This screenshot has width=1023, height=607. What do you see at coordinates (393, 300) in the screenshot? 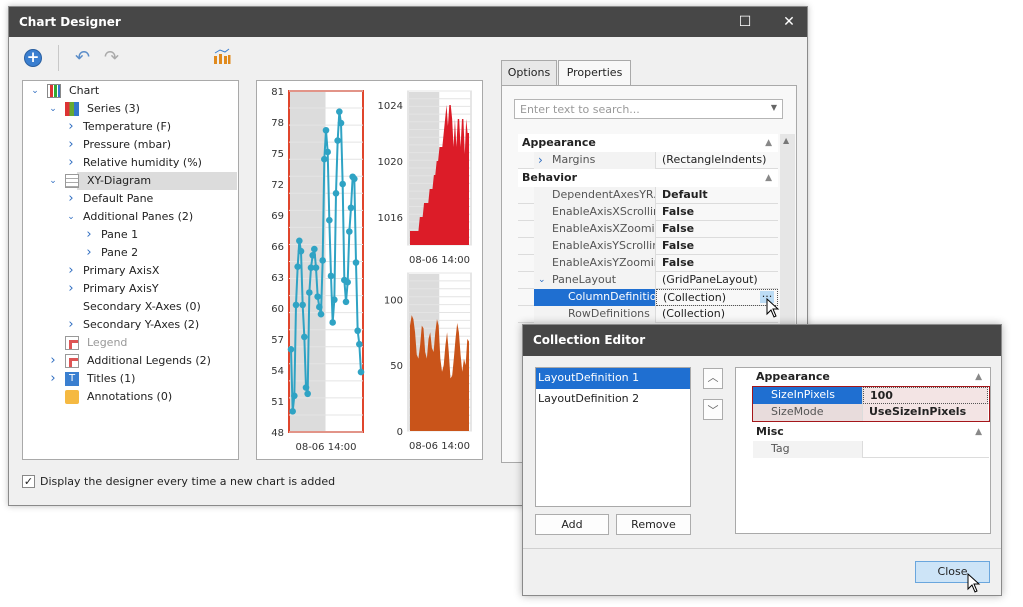
I see `axis-tick-label: 100` at bounding box center [393, 300].